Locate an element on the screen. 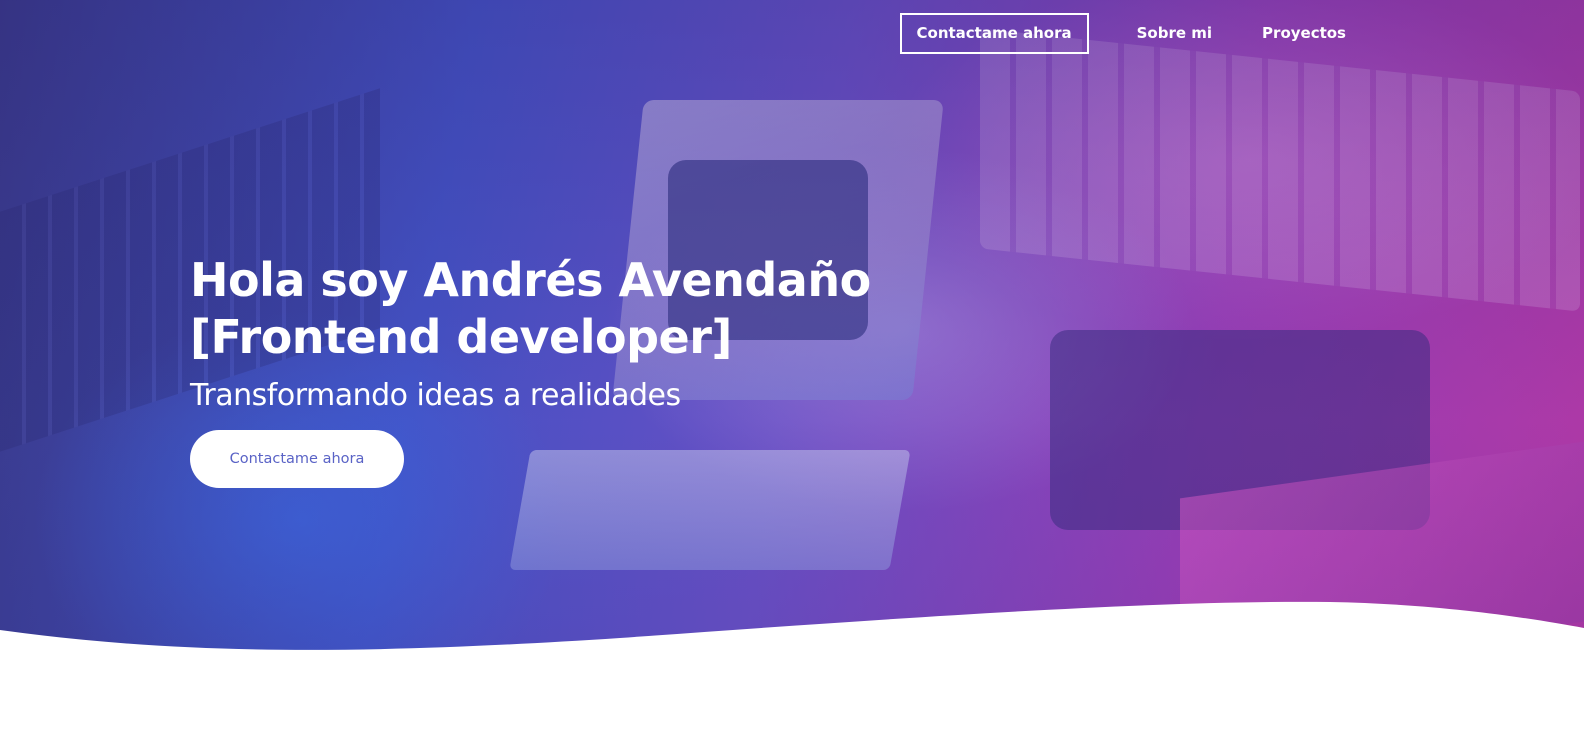 This screenshot has height=753, width=1584. hero-wave-divider is located at coordinates (792, 650).